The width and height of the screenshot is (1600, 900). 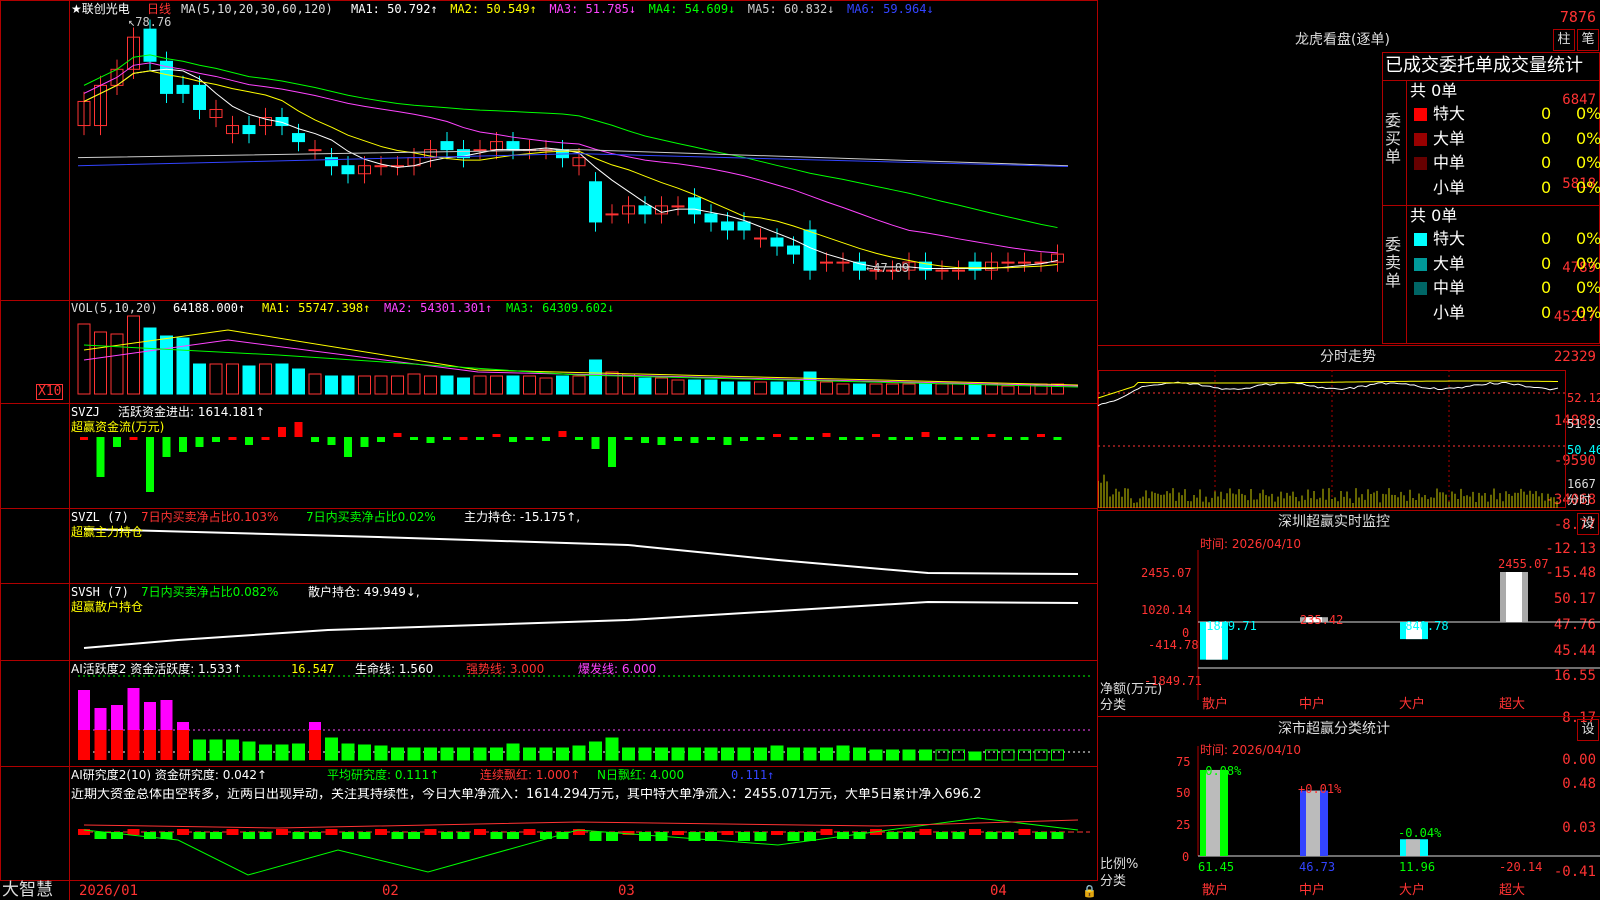 I want to click on svsh-t1: 7日内买卖净占比0.082%, so click(x=209, y=592).